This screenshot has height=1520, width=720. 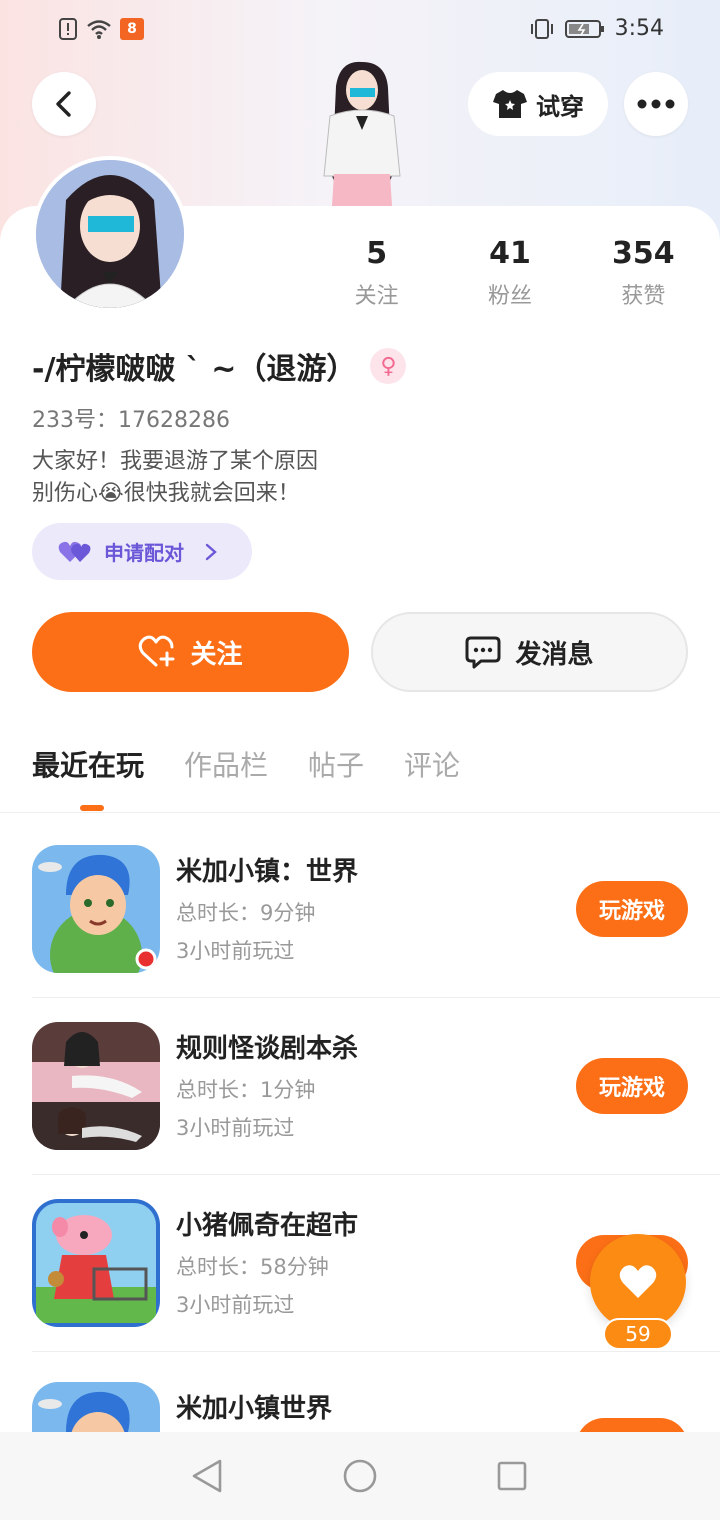 What do you see at coordinates (207, 1476) in the screenshot?
I see `nav-back-icon` at bounding box center [207, 1476].